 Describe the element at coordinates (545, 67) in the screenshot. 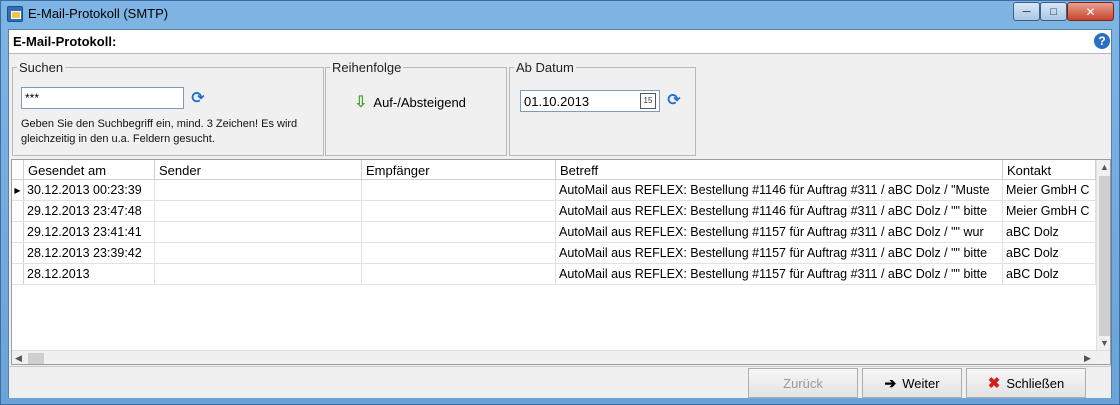

I see `date-legend: Ab Datum` at that location.